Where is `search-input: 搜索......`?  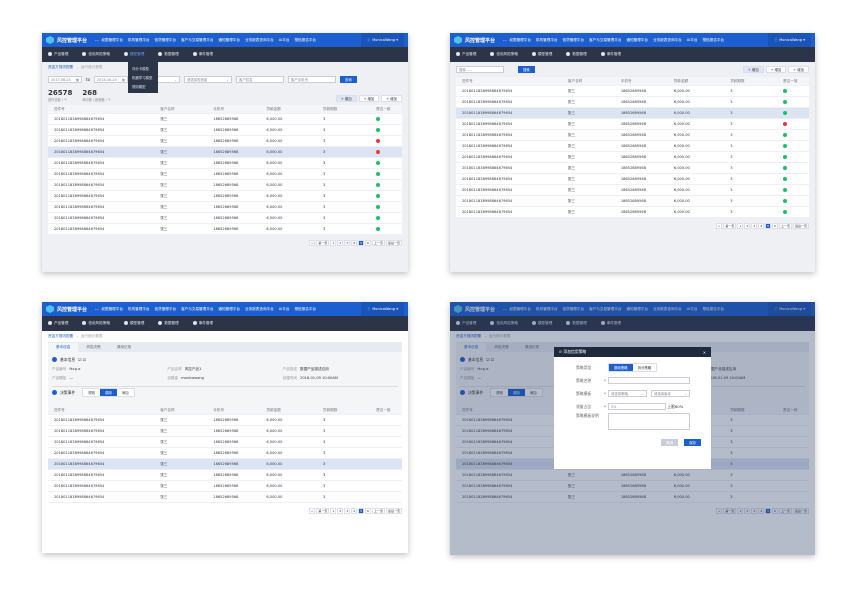
search-input: 搜索...... is located at coordinates (480, 69).